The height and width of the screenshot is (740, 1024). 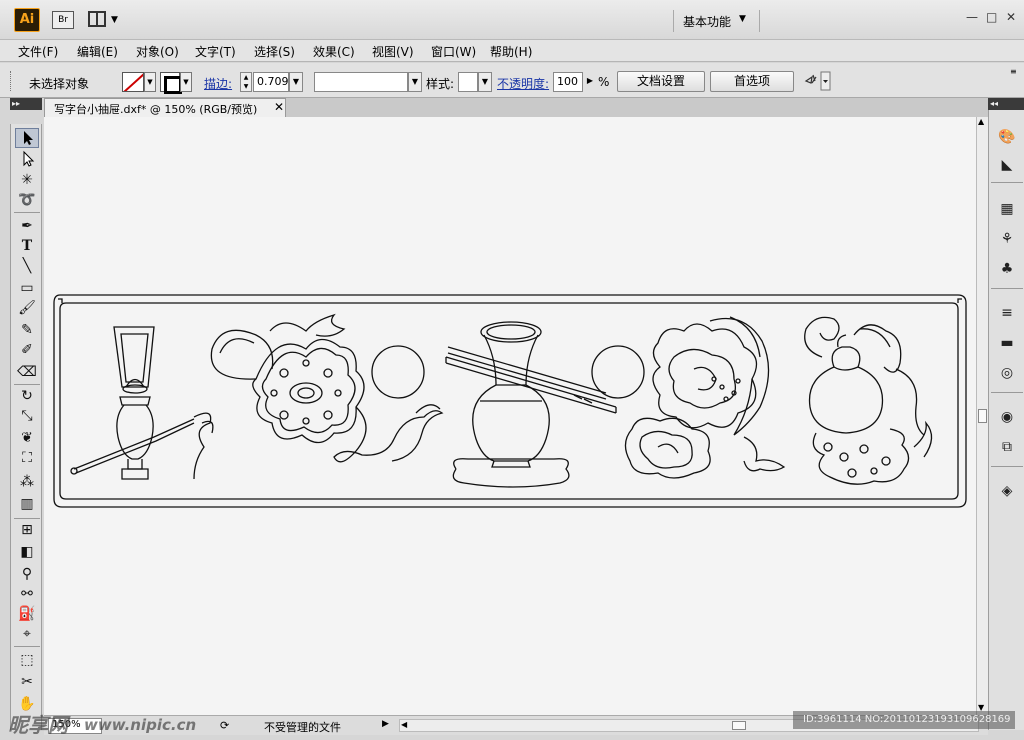 What do you see at coordinates (327, 388) in the screenshot?
I see `ruyi-pendant-motif` at bounding box center [327, 388].